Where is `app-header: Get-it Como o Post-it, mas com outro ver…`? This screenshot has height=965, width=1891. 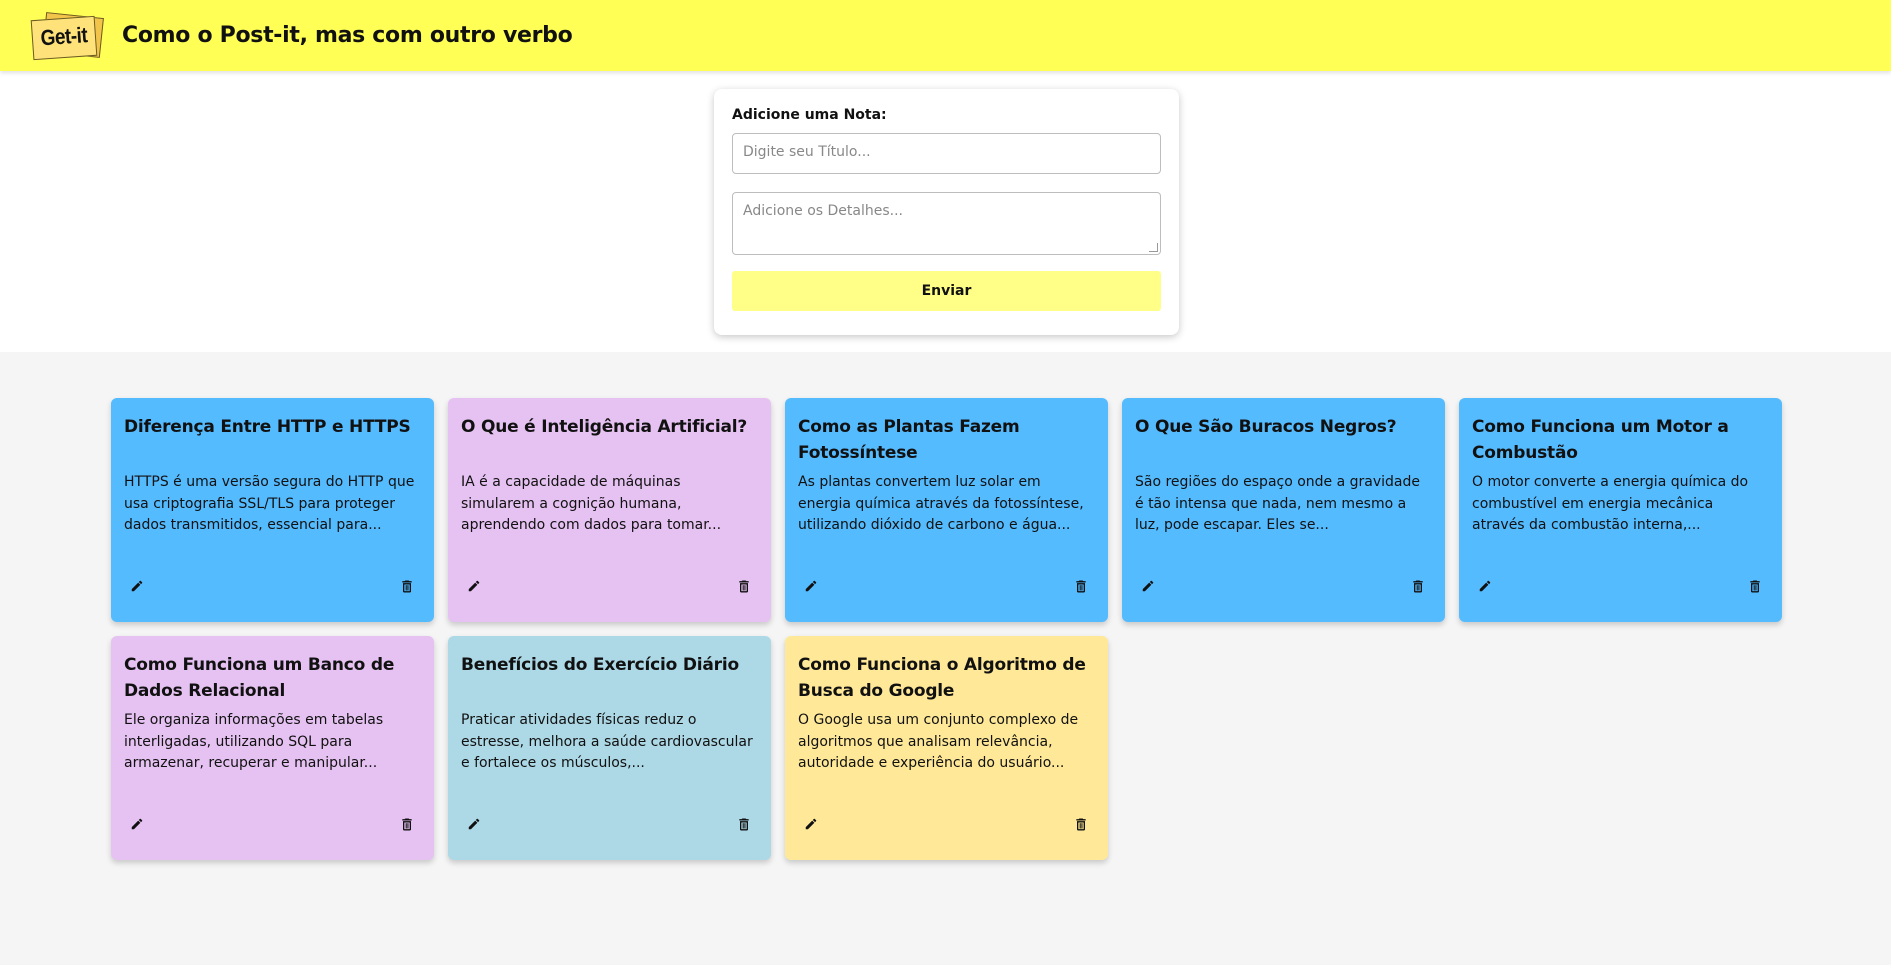 app-header: Get-it Como o Post-it, mas com outro ver… is located at coordinates (945, 35).